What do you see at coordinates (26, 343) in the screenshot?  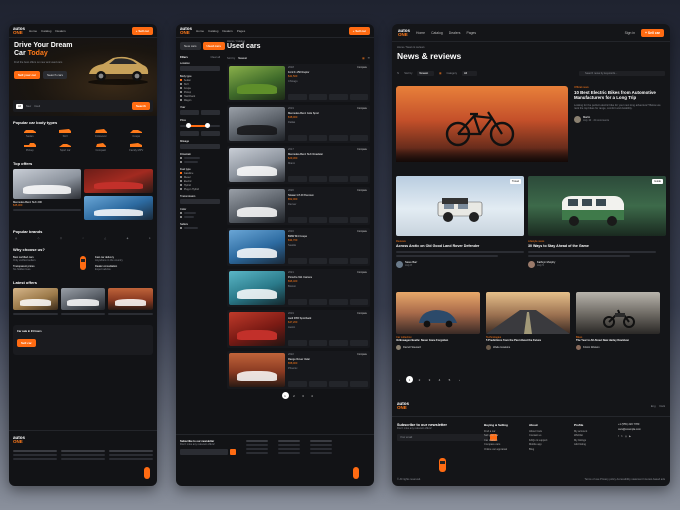 I see `sell-banner-button: Sell car` at bounding box center [26, 343].